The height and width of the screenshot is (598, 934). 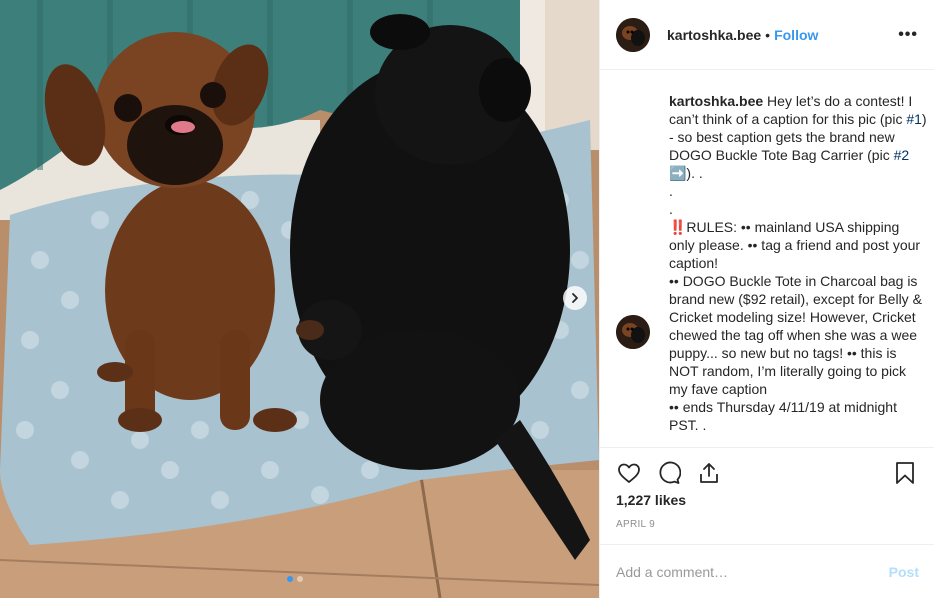 I want to click on hashtag-link: #1, so click(x=914, y=119).